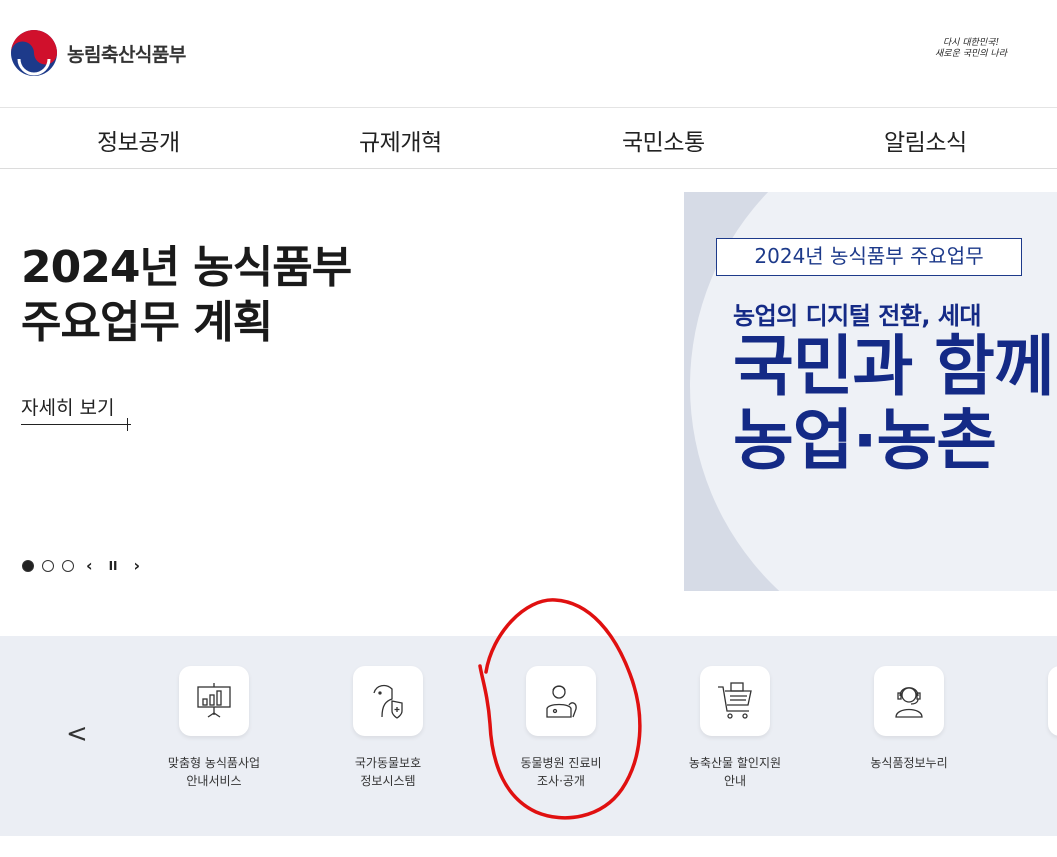 The height and width of the screenshot is (857, 1057). I want to click on taegeuk-emblem-icon, so click(34, 53).